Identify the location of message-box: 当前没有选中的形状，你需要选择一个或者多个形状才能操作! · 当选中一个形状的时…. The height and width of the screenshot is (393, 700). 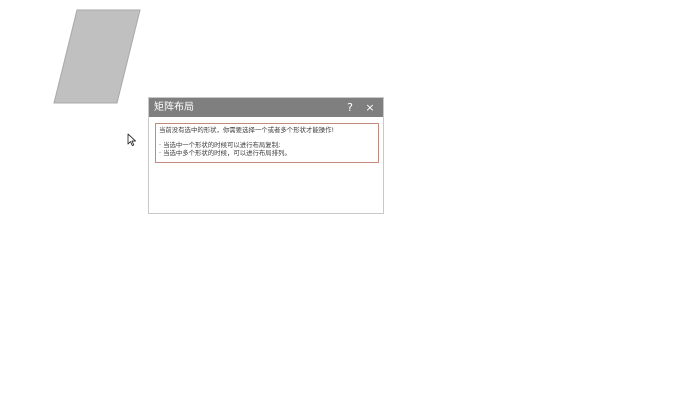
(267, 143).